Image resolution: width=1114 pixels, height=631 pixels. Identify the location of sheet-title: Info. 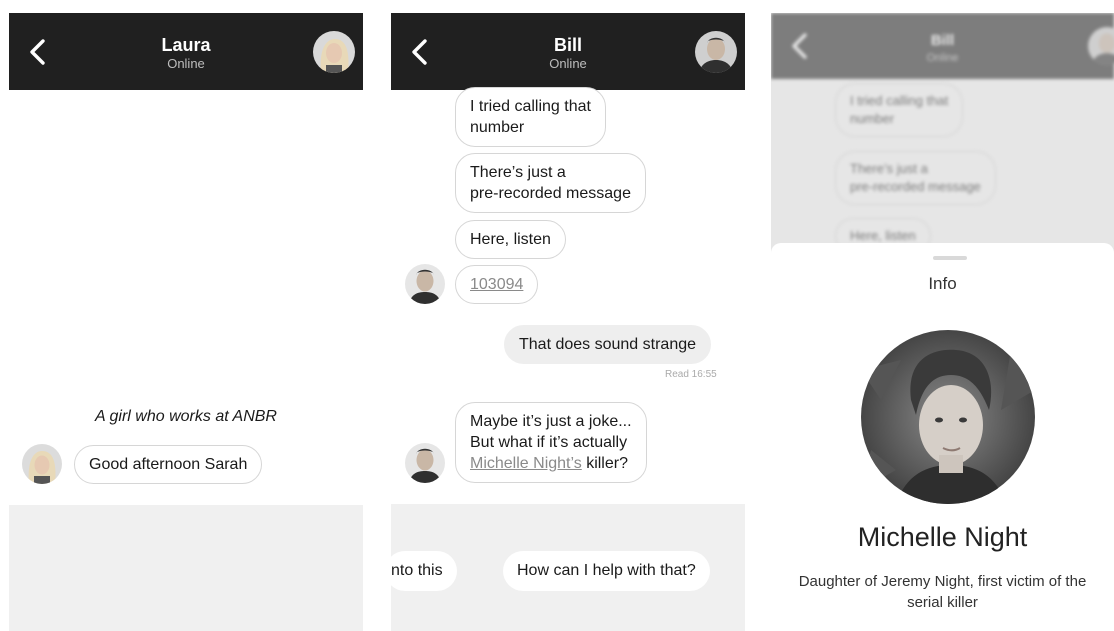
(942, 283).